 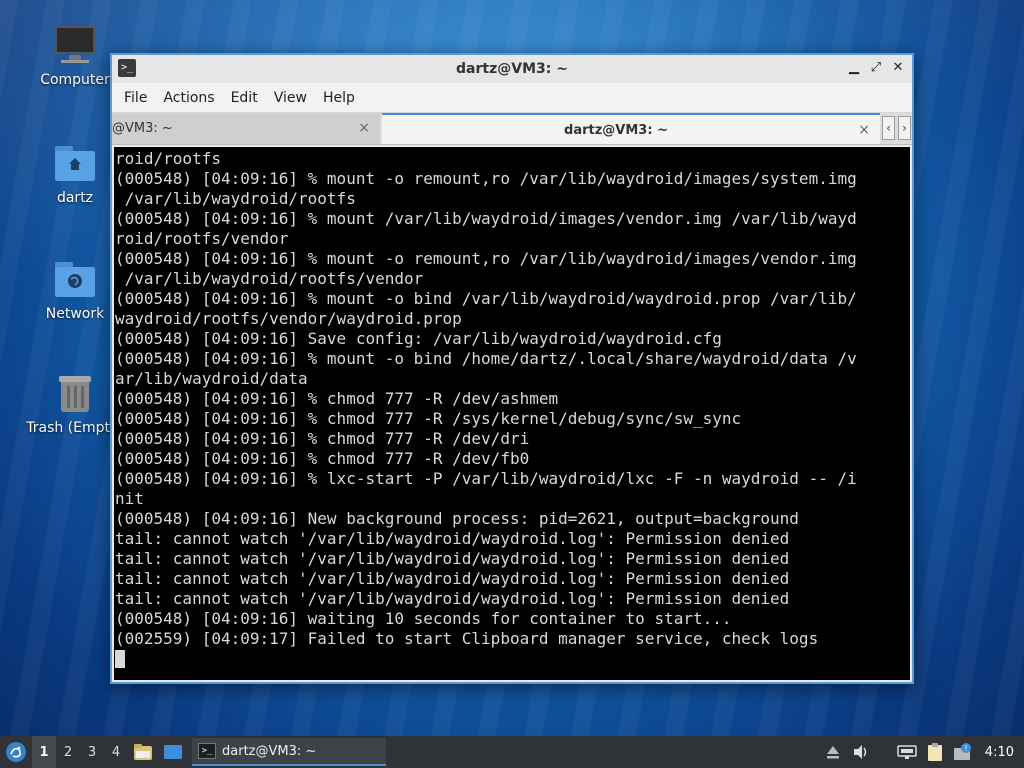 What do you see at coordinates (116, 752) in the screenshot?
I see `workspace-4: 4` at bounding box center [116, 752].